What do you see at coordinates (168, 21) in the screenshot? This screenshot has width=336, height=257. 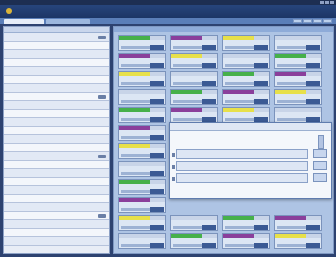 I see `tab-strip` at bounding box center [168, 21].